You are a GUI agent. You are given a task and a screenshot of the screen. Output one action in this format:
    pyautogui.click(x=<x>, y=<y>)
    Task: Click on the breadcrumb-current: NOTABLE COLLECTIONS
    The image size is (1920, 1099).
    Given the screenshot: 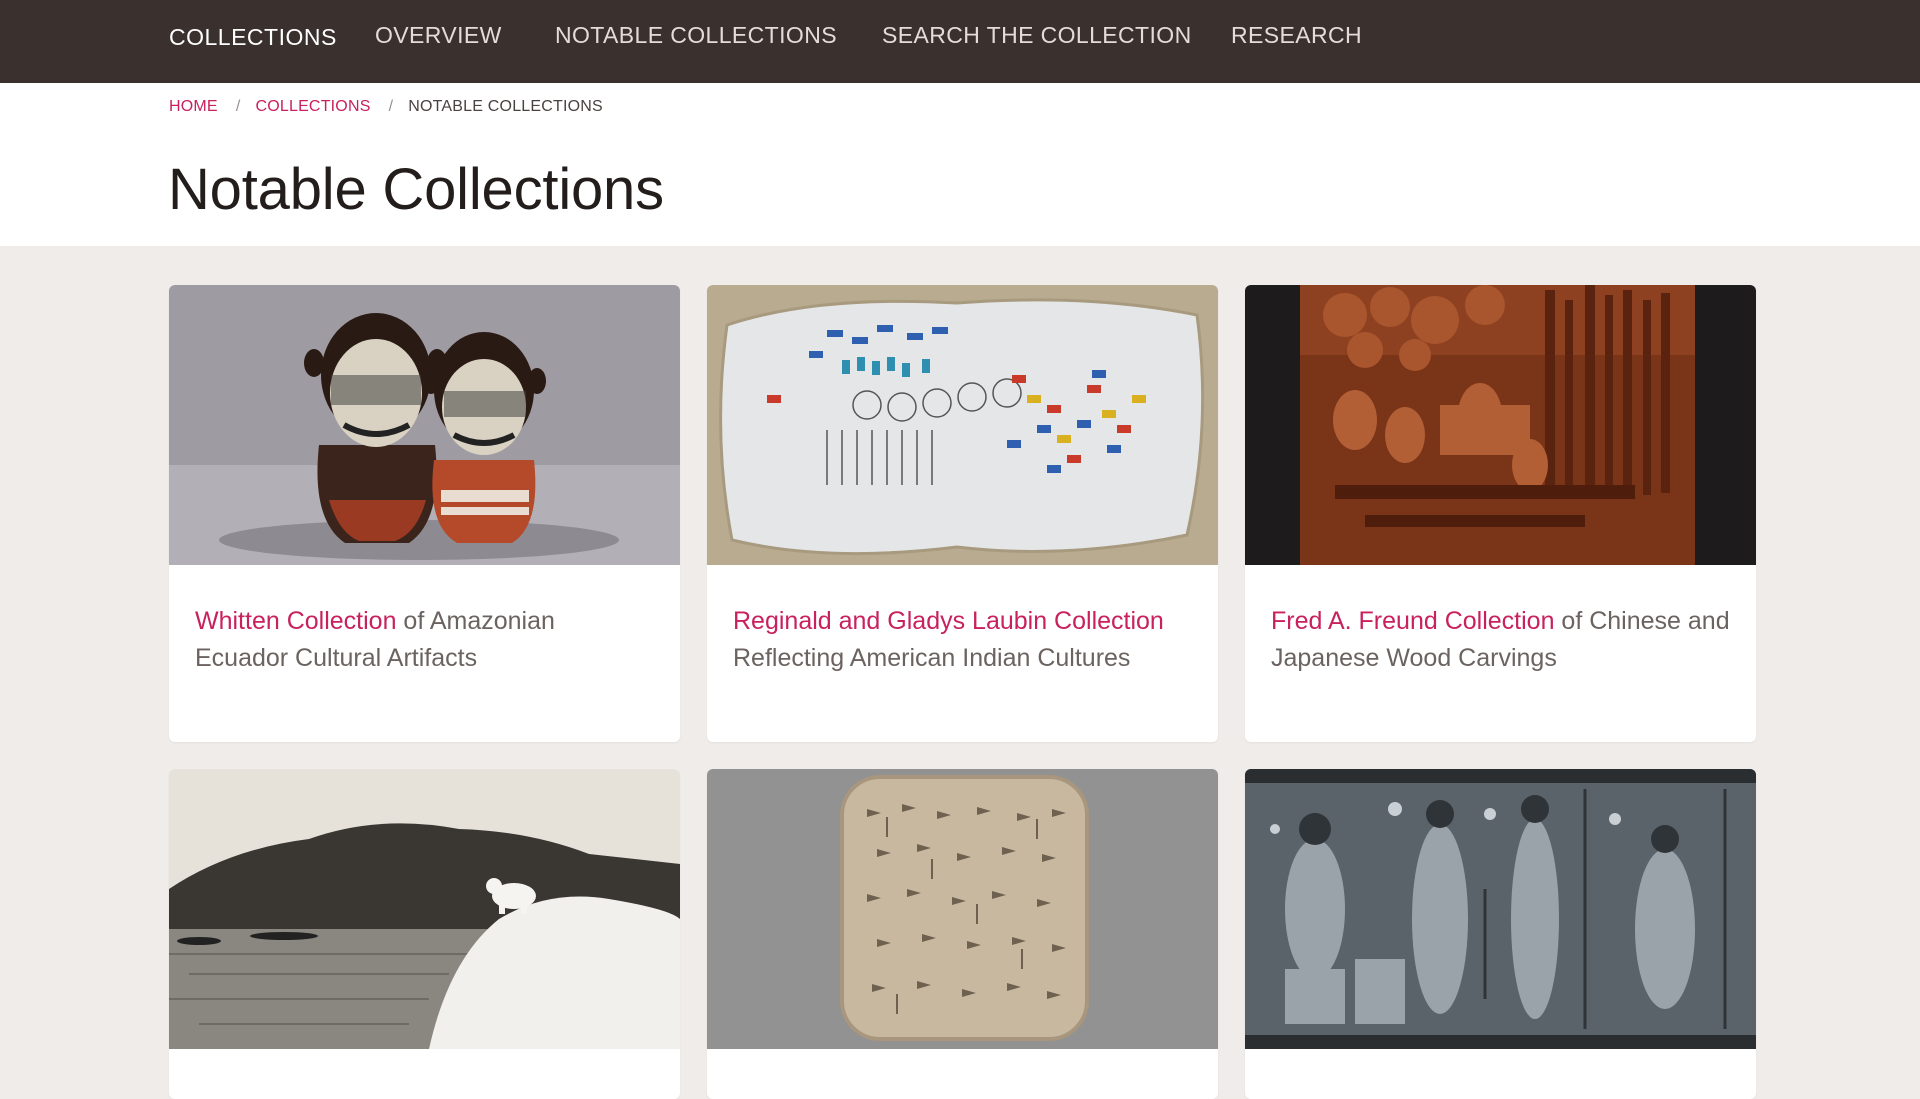 What is the action you would take?
    pyautogui.click(x=505, y=106)
    